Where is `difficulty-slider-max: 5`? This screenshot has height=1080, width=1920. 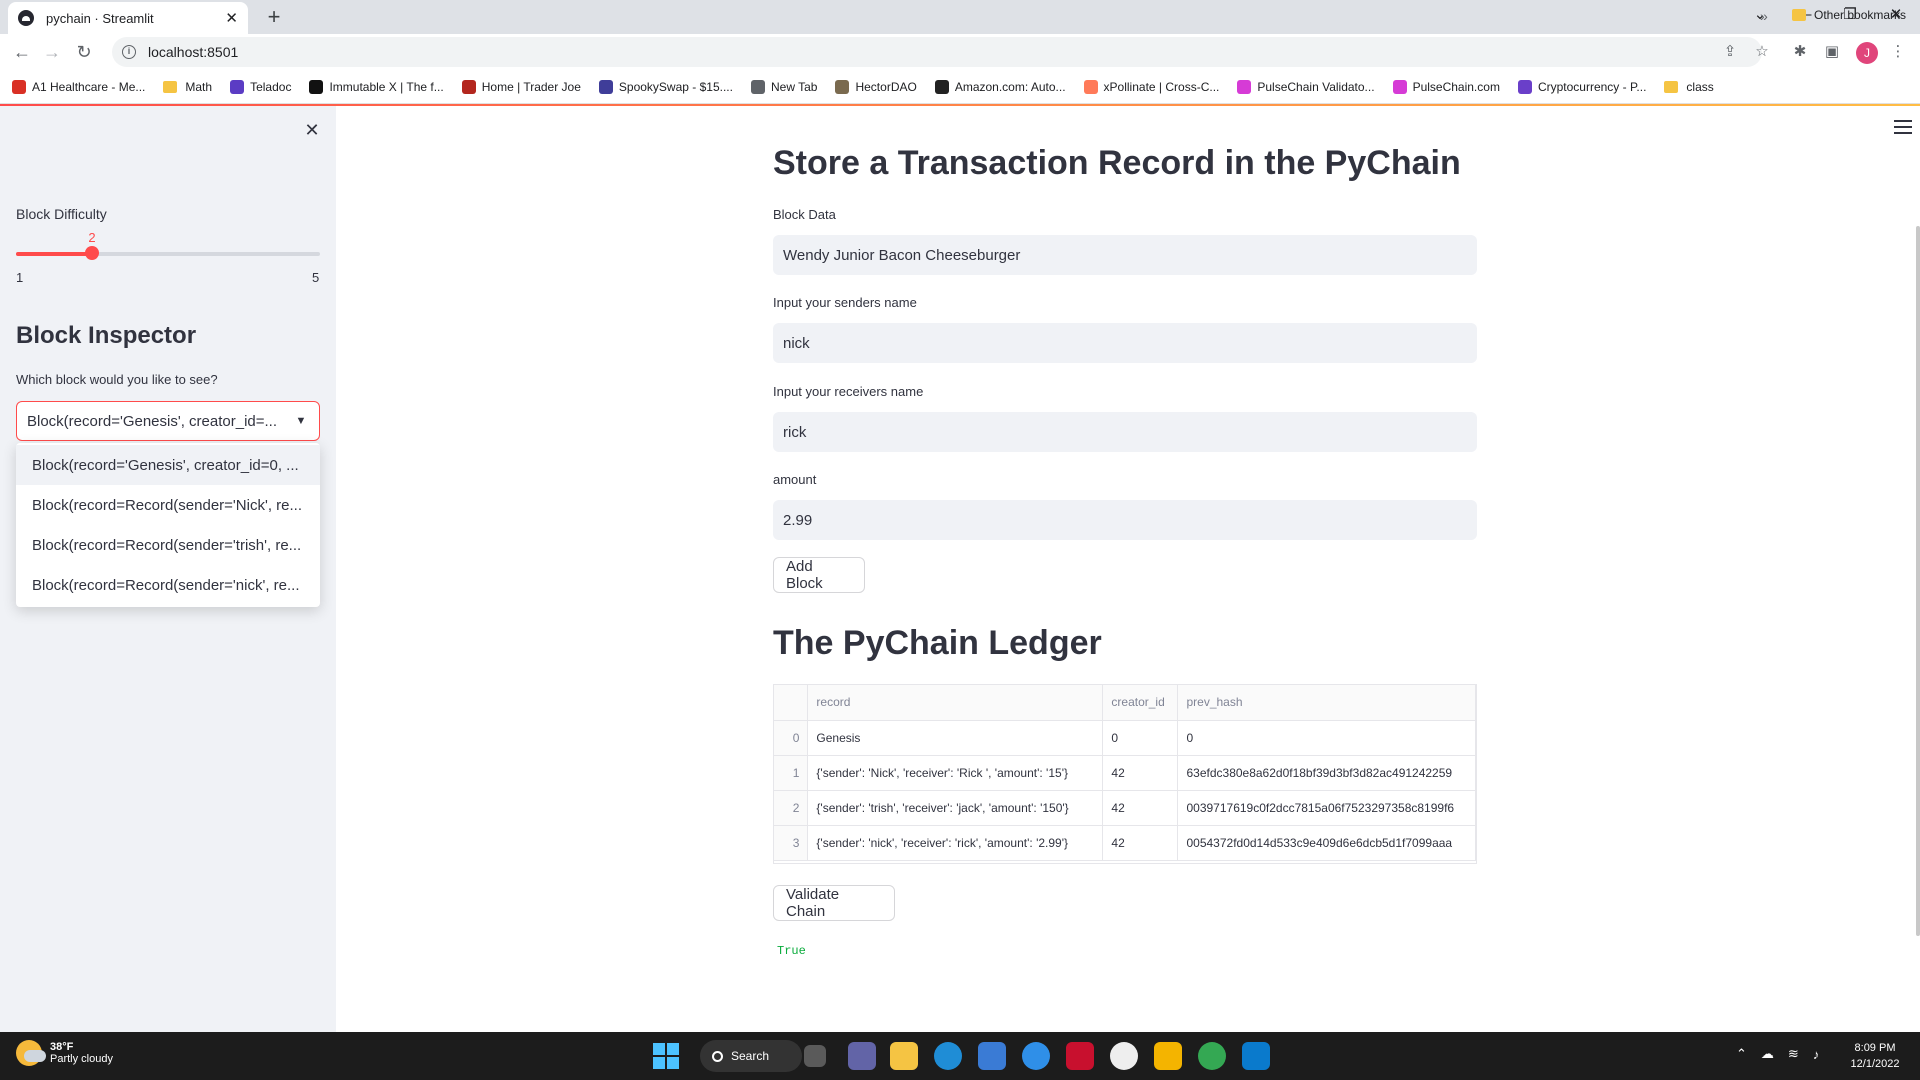 difficulty-slider-max: 5 is located at coordinates (316, 277).